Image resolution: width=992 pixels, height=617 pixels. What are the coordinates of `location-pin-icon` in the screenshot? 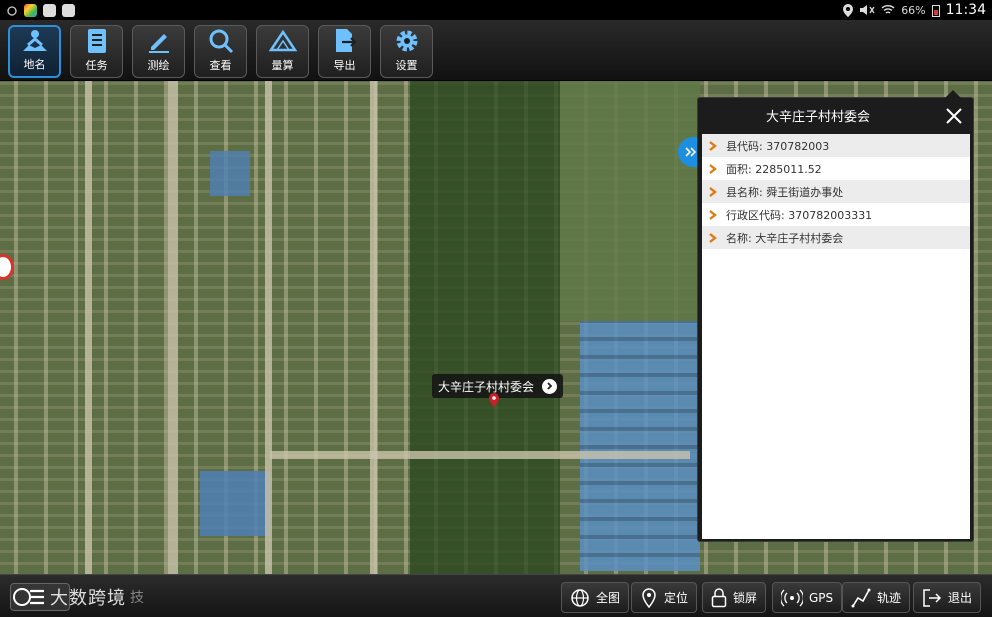 It's located at (649, 597).